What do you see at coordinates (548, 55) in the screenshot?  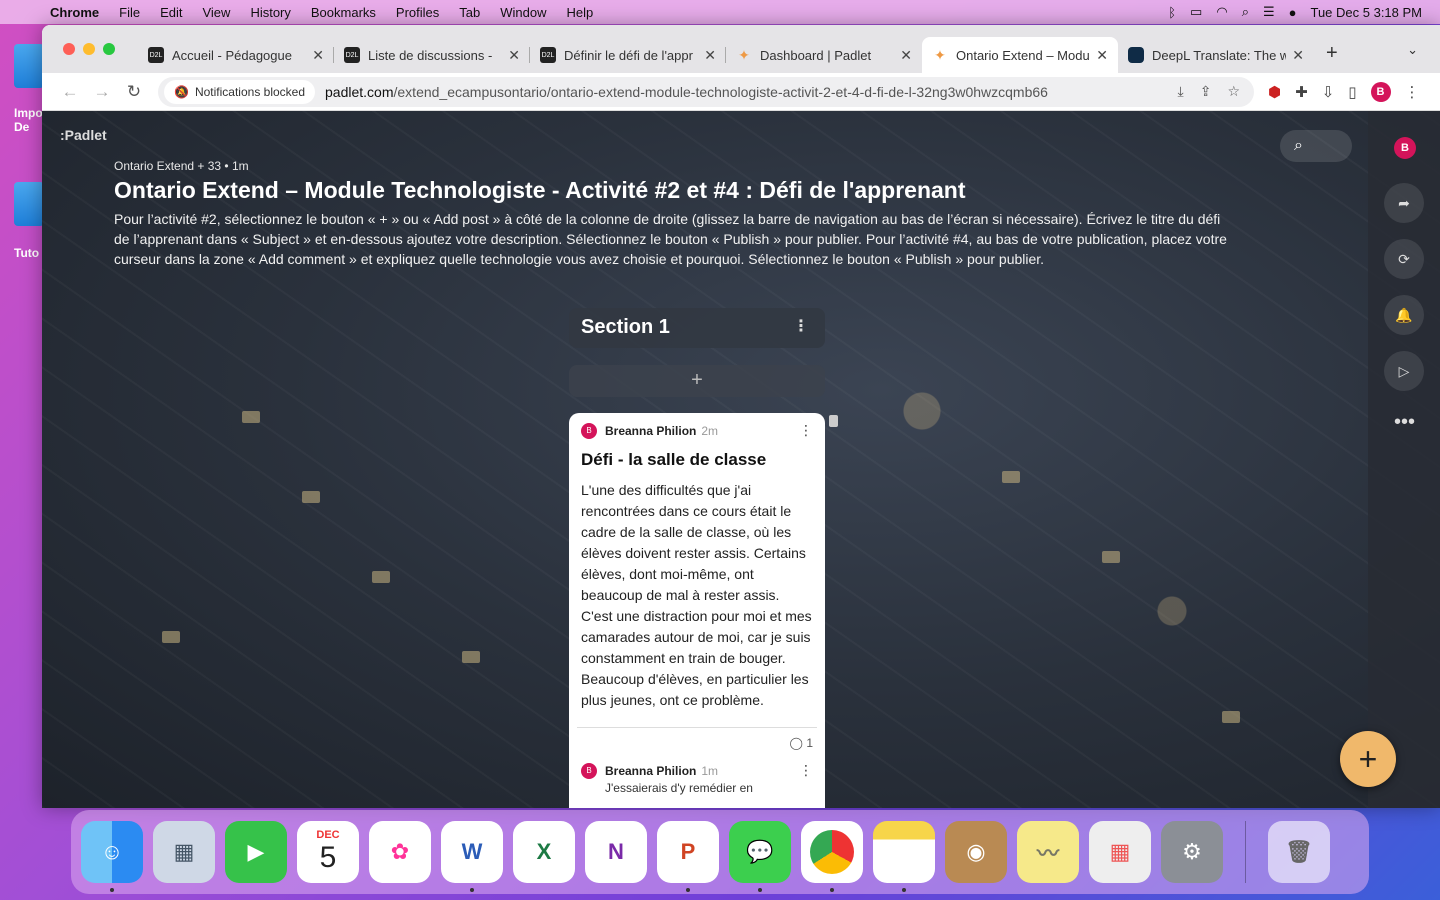 I see `d2l-favicon-icon: D2L` at bounding box center [548, 55].